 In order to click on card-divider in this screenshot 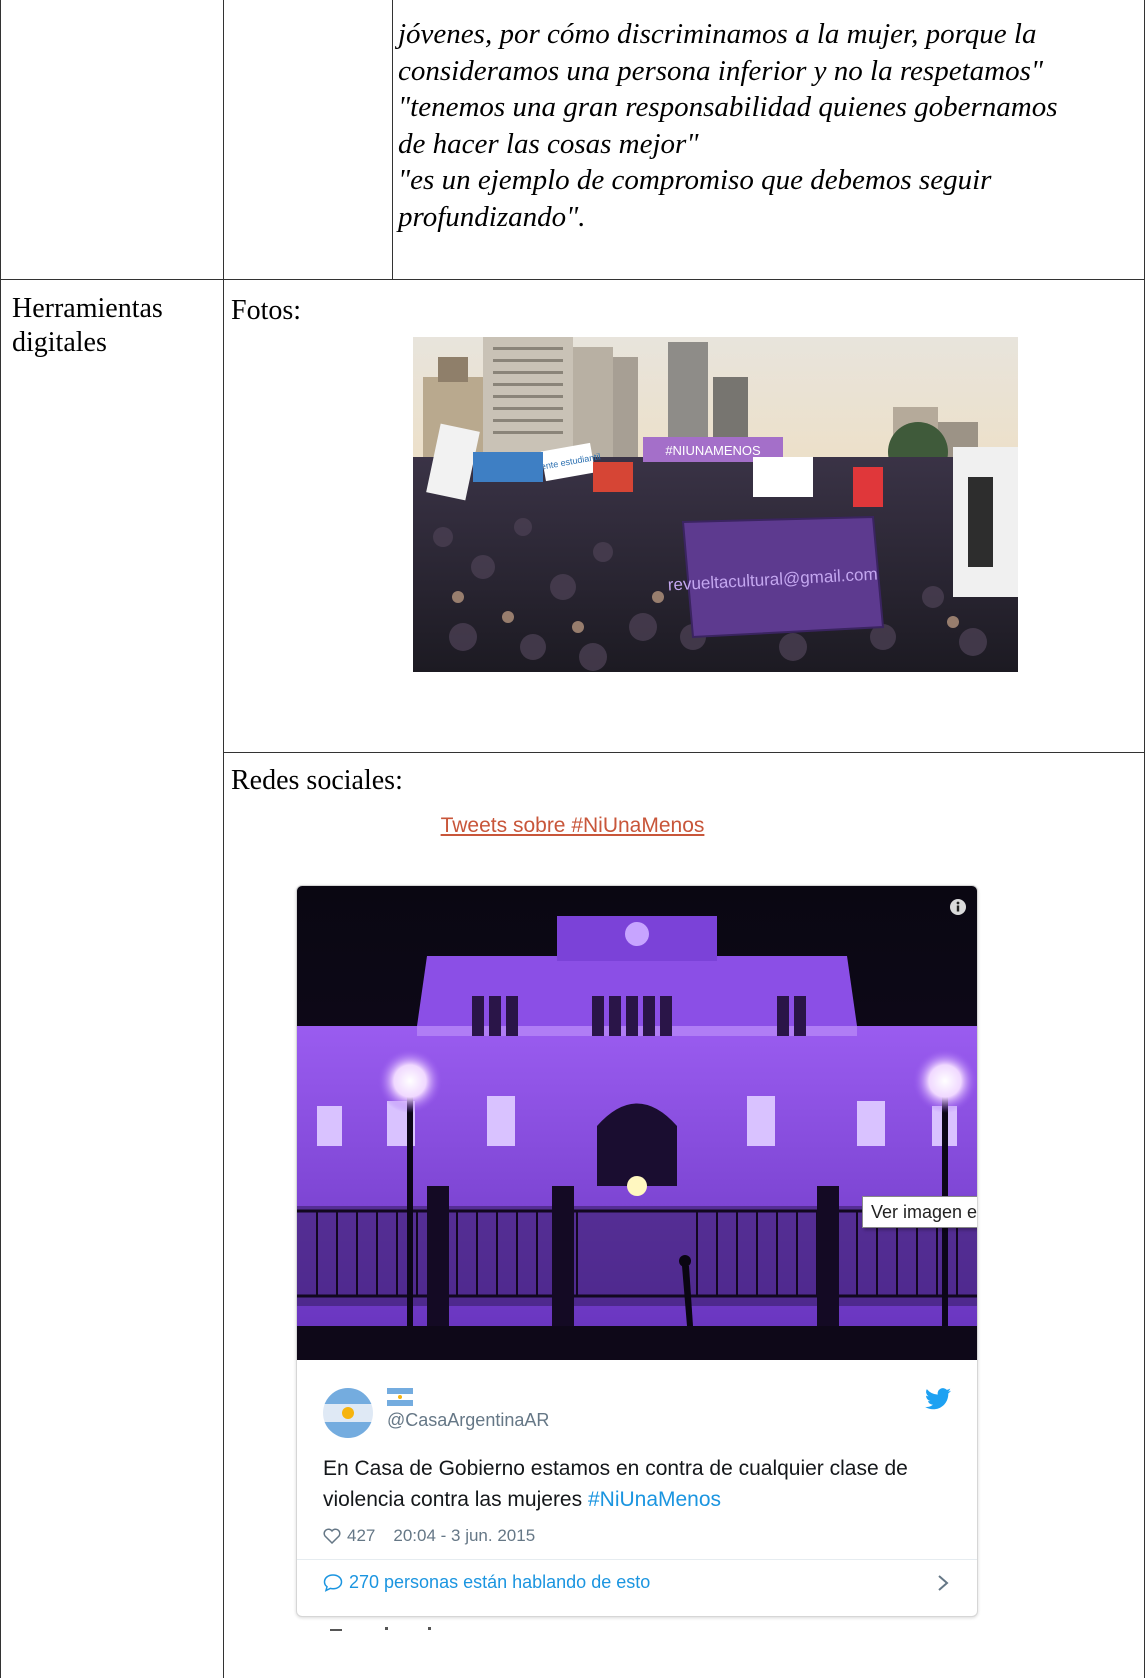, I will do `click(637, 1559)`.